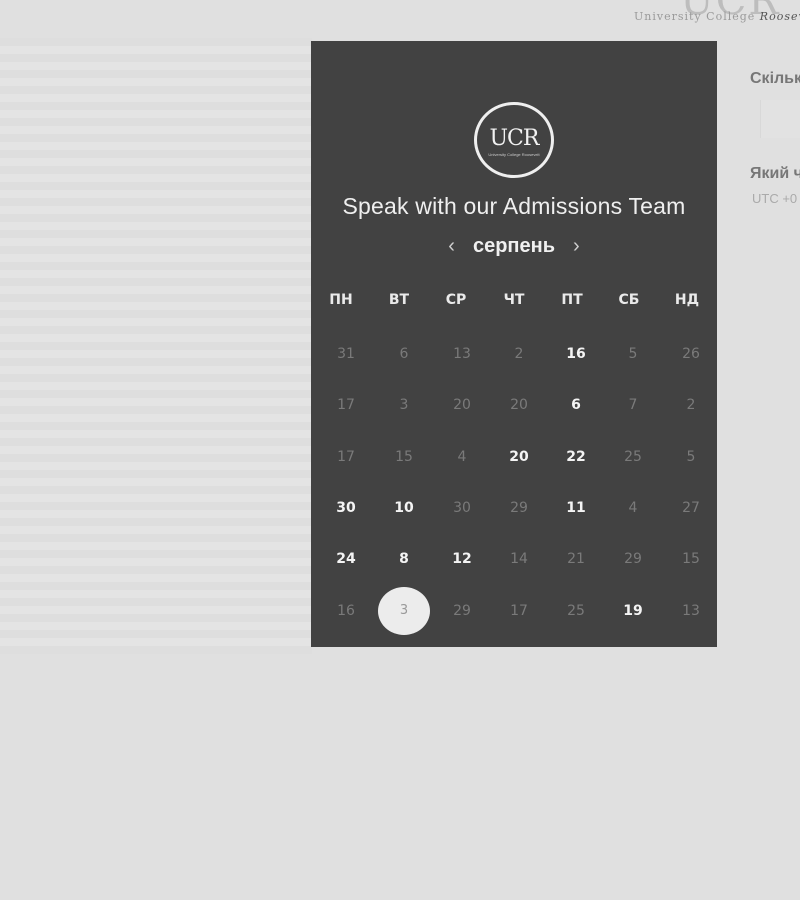 This screenshot has width=800, height=900. I want to click on date-number: 8, so click(404, 559).